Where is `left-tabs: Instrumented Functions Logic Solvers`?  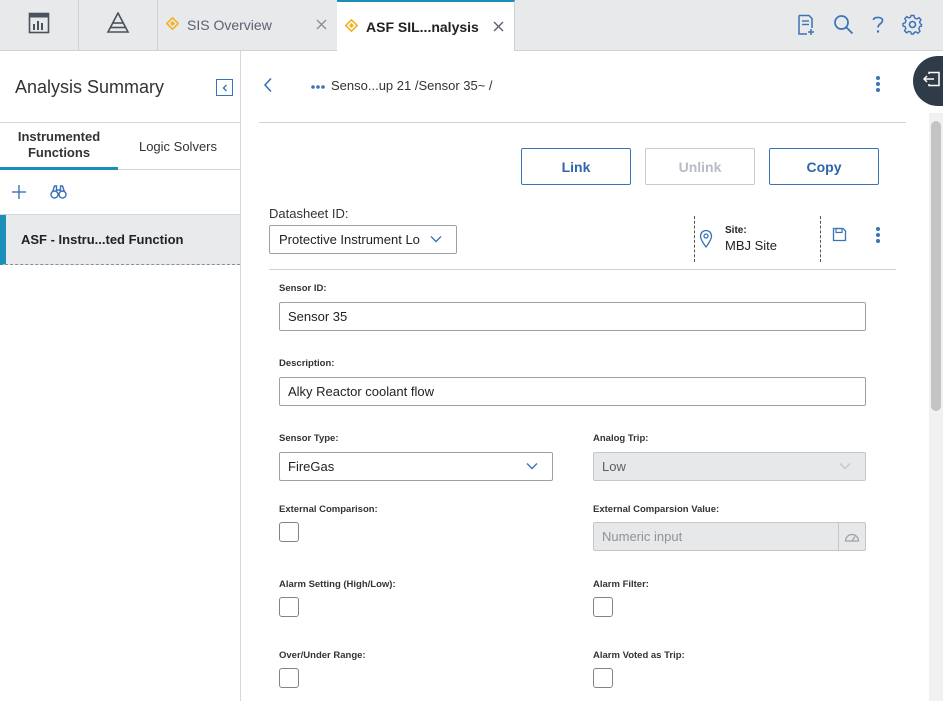 left-tabs: Instrumented Functions Logic Solvers is located at coordinates (120, 146).